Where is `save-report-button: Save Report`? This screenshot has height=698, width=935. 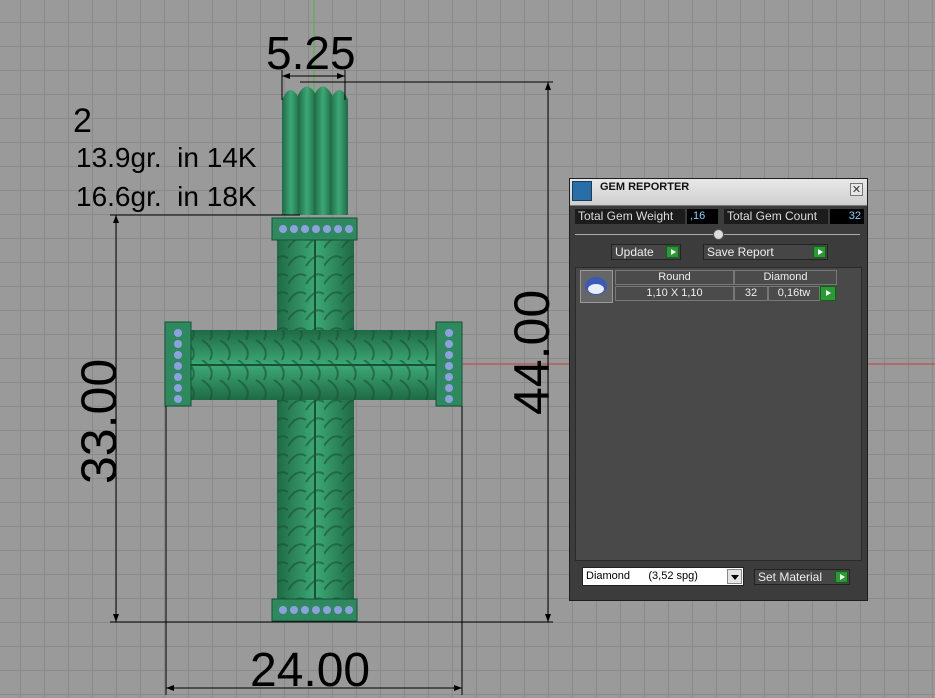 save-report-button: Save Report is located at coordinates (765, 252).